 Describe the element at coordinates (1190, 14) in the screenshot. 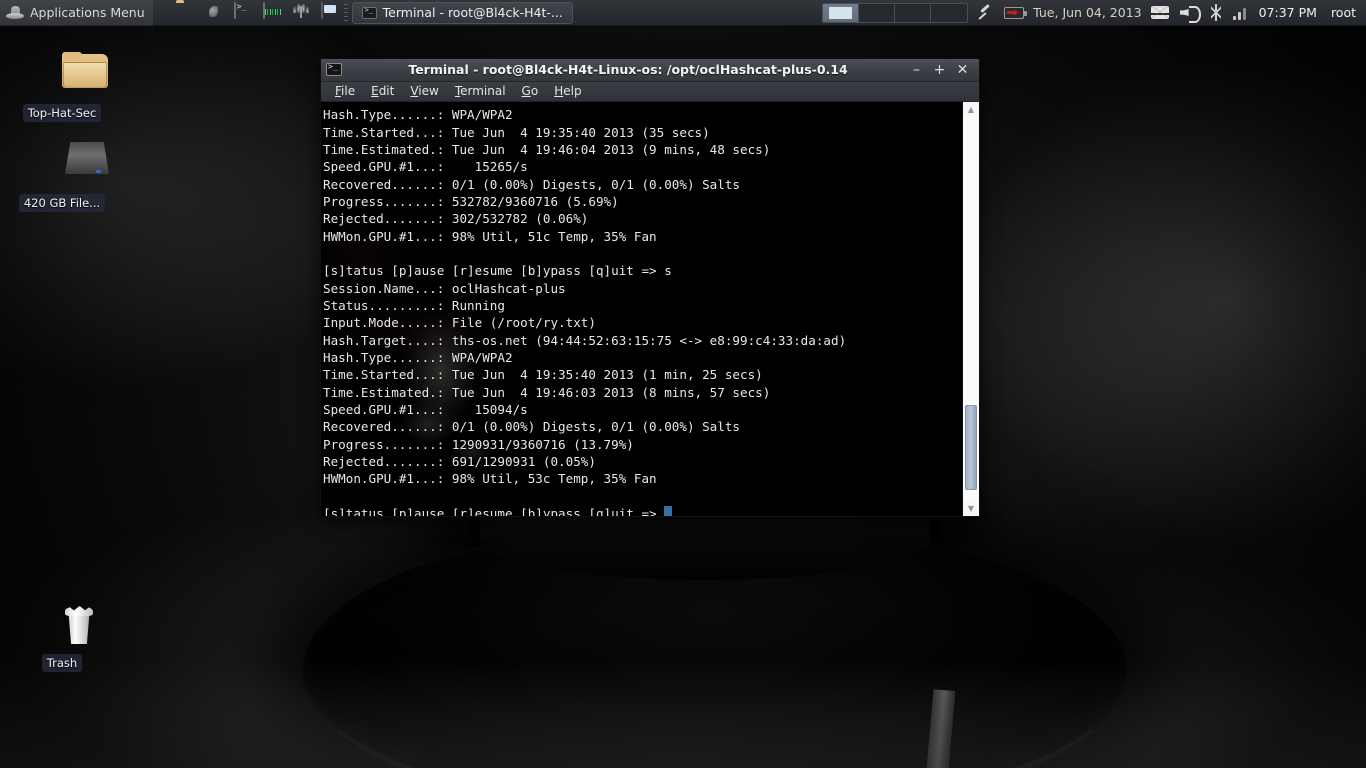

I see `volume-icon` at that location.